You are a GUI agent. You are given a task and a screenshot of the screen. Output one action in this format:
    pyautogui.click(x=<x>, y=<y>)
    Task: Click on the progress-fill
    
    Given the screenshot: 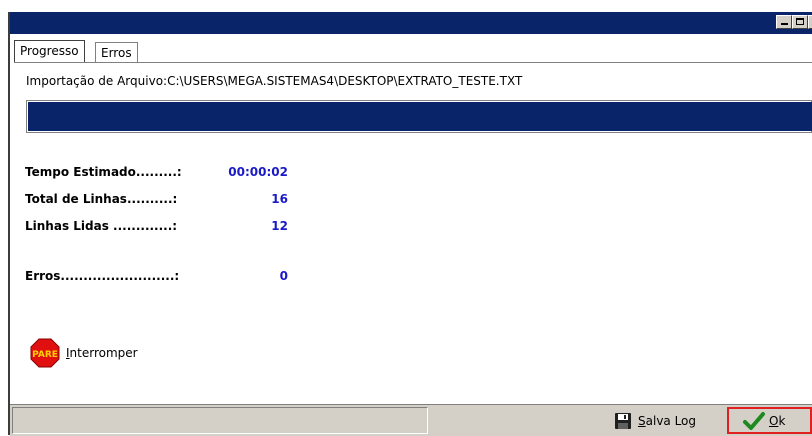 What is the action you would take?
    pyautogui.click(x=420, y=116)
    